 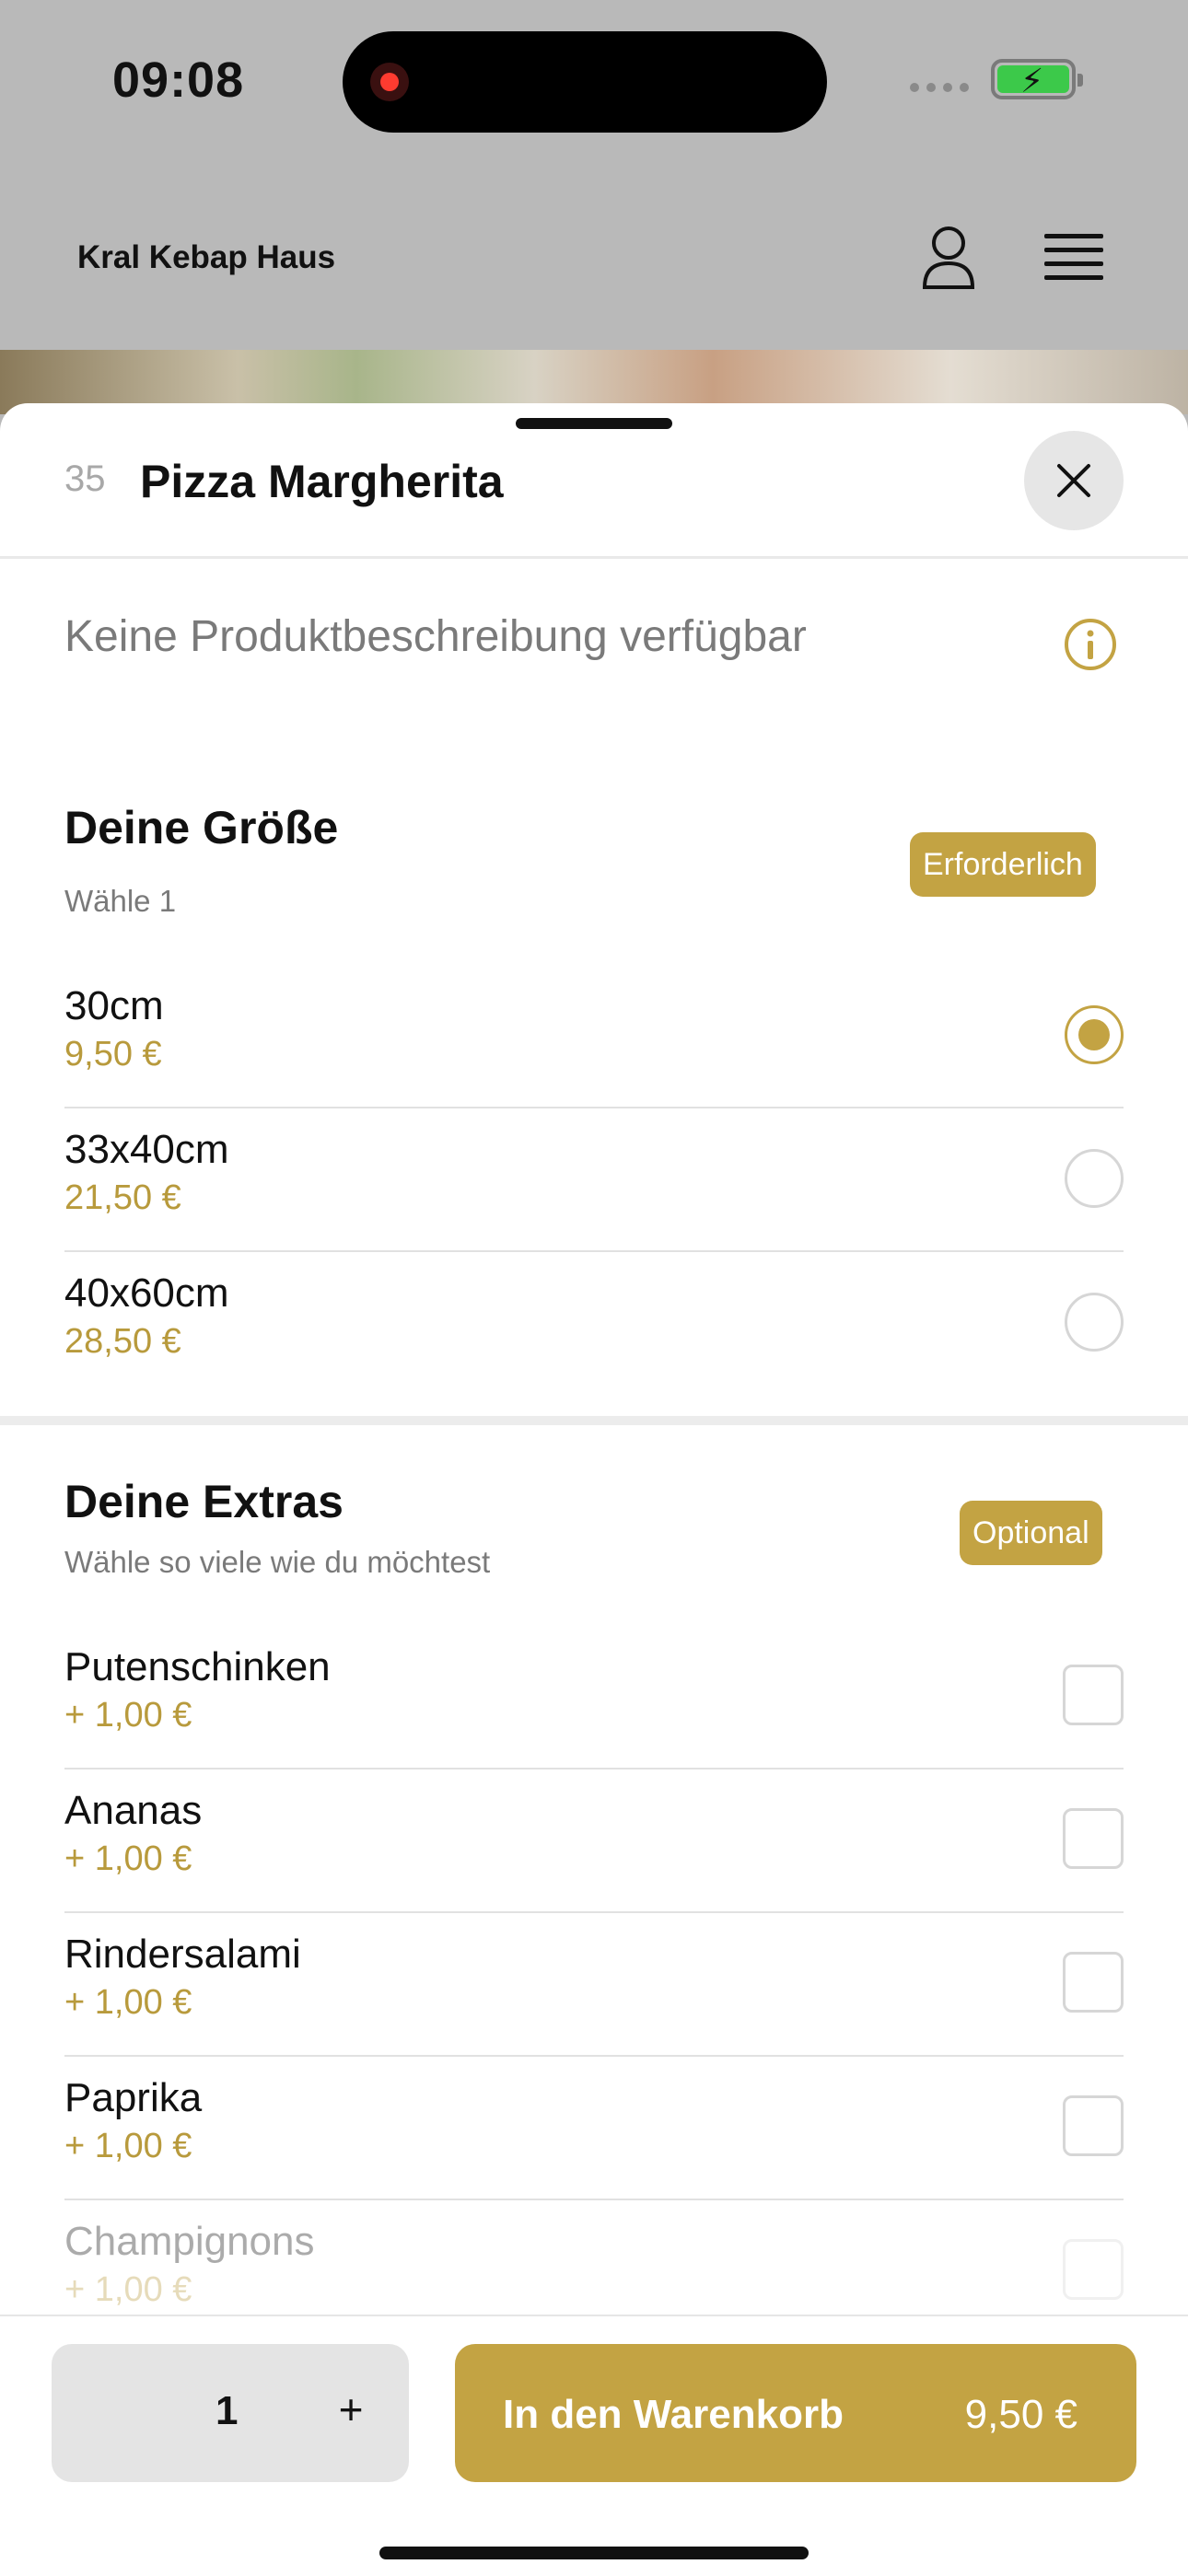 What do you see at coordinates (182, 1954) in the screenshot?
I see `option-label: Rindersalami` at bounding box center [182, 1954].